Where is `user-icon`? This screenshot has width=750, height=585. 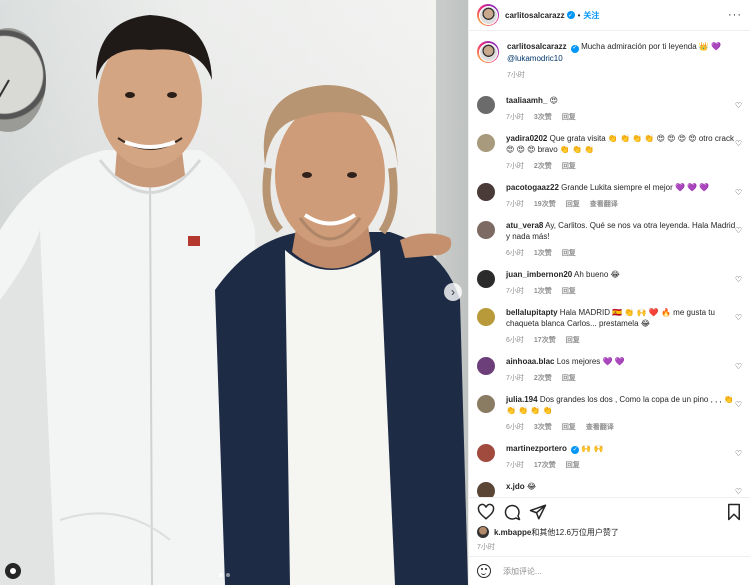
user-icon is located at coordinates (13, 571).